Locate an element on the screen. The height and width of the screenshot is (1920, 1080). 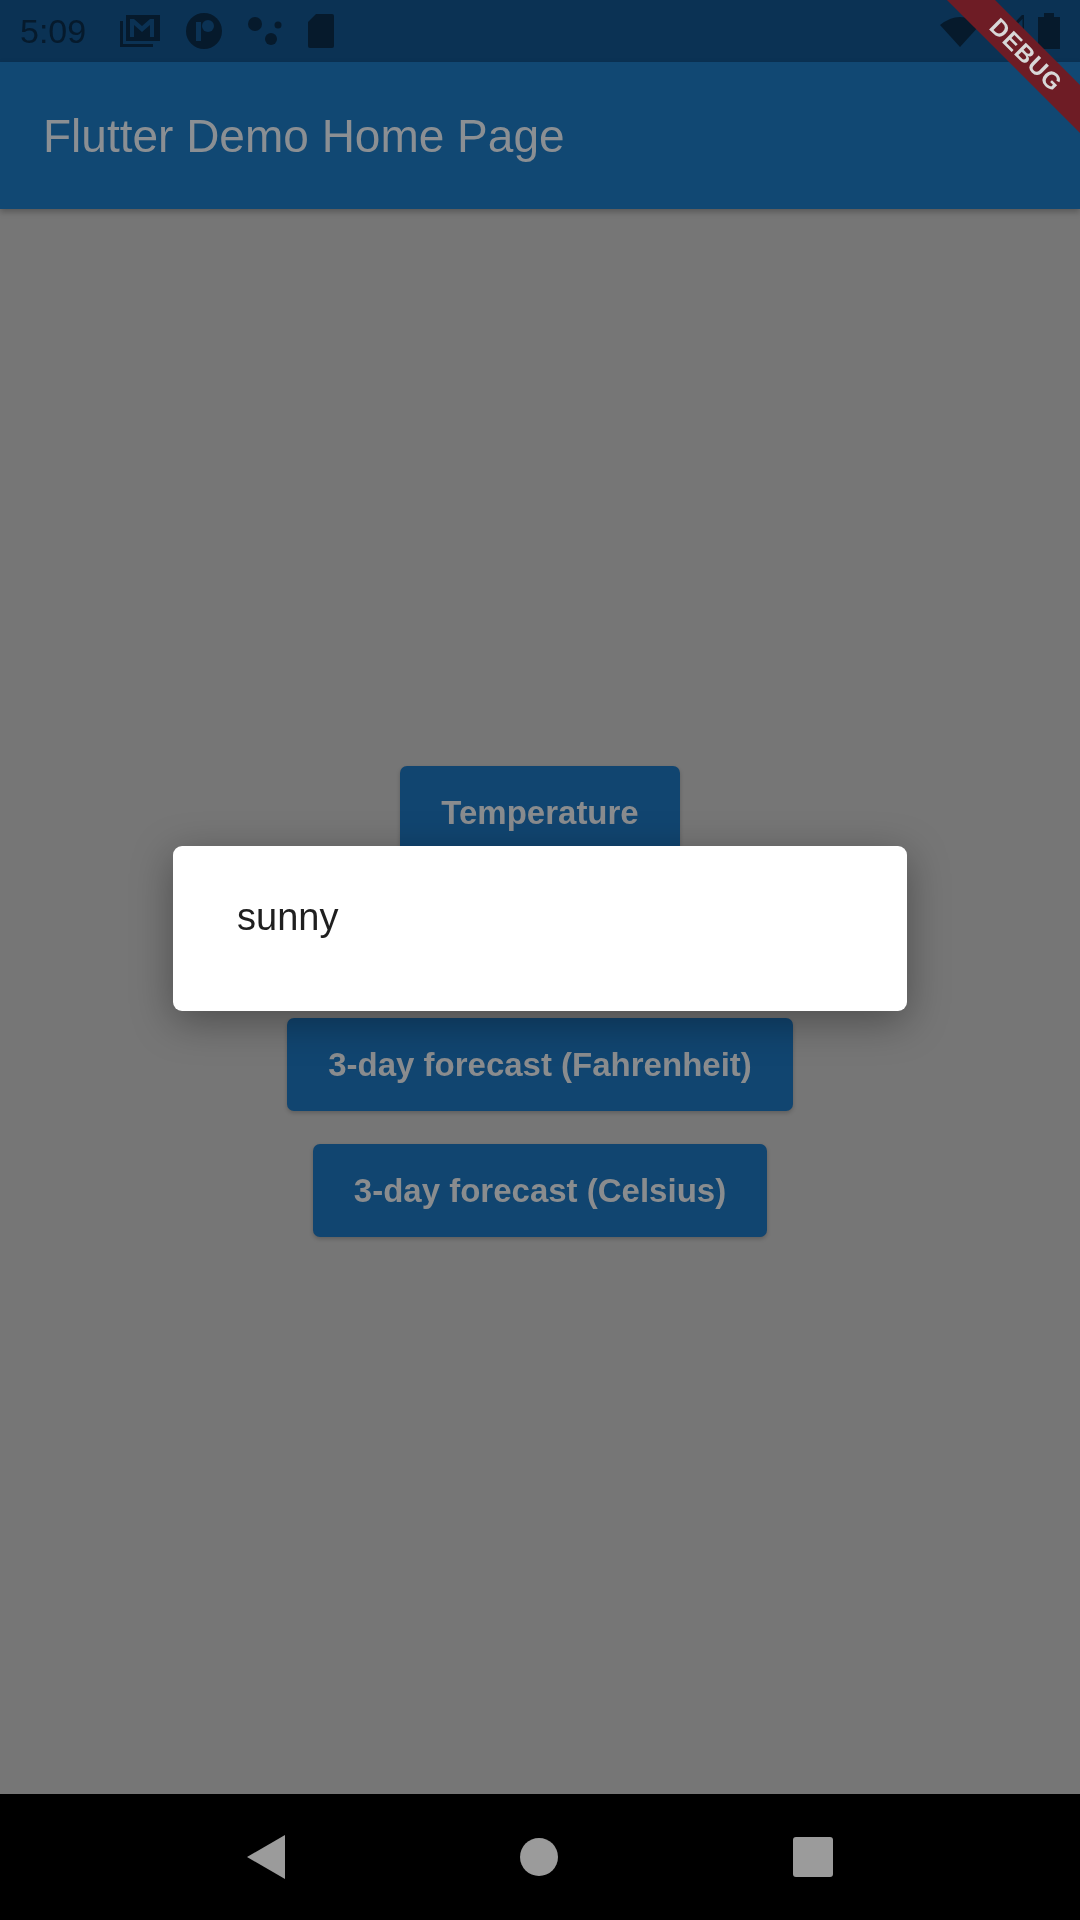
forecast-button: 3-day forecast (Celsius) is located at coordinates (540, 1190).